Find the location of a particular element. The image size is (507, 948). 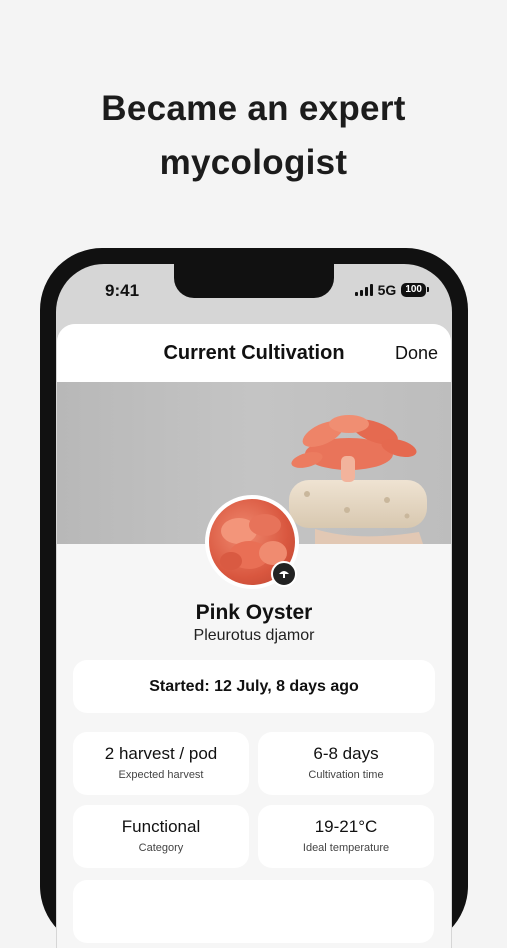

stat-card-category: Functional Category is located at coordinates (161, 836).